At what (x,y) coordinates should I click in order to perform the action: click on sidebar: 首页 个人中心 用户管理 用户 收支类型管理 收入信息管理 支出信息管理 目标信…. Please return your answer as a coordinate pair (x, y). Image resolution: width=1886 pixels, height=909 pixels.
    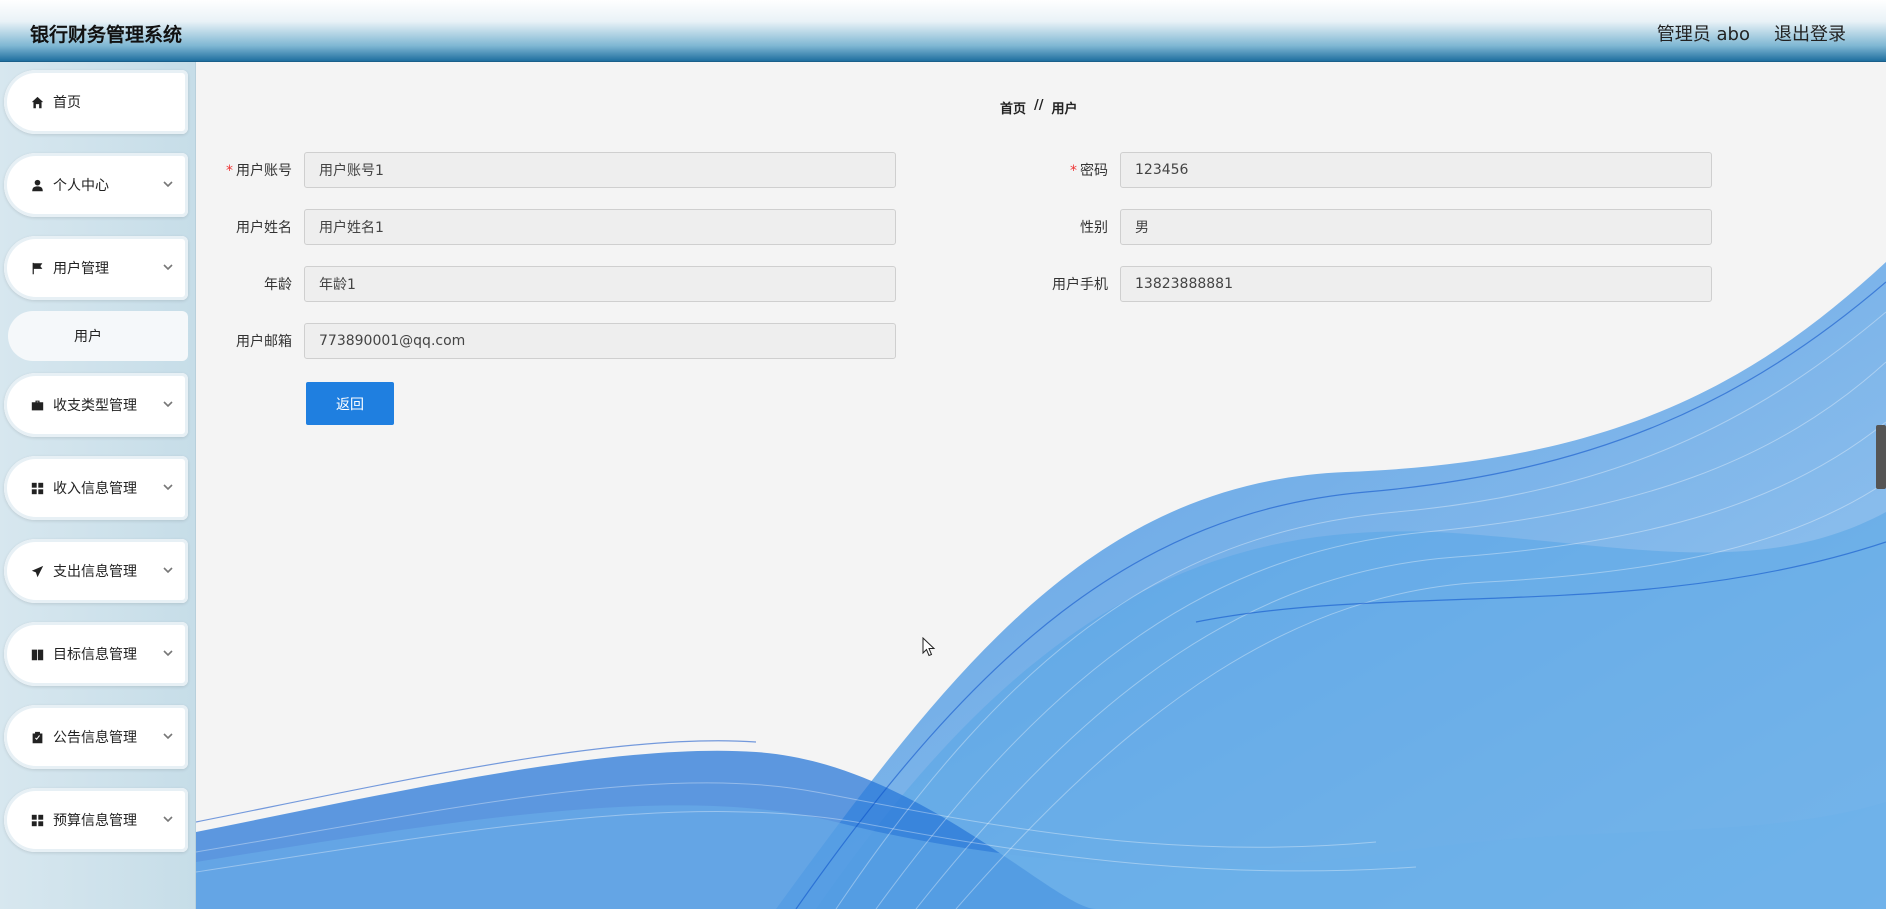
    Looking at the image, I should click on (98, 485).